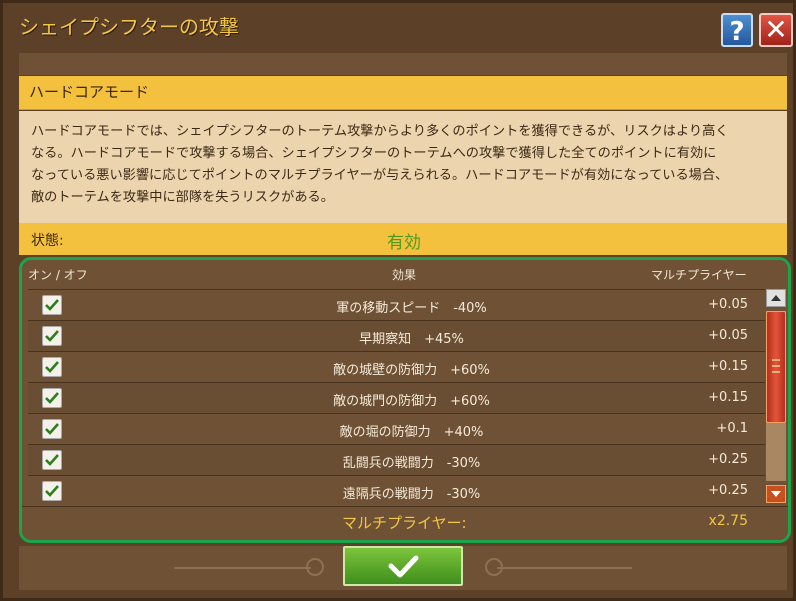 This screenshot has height=601, width=796. Describe the element at coordinates (404, 243) in the screenshot. I see `status-value: 有効` at that location.